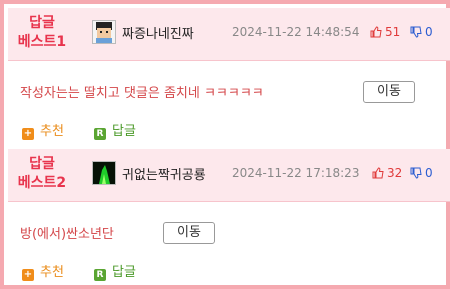 This screenshot has width=450, height=289. I want to click on like-value: 51, so click(393, 32).